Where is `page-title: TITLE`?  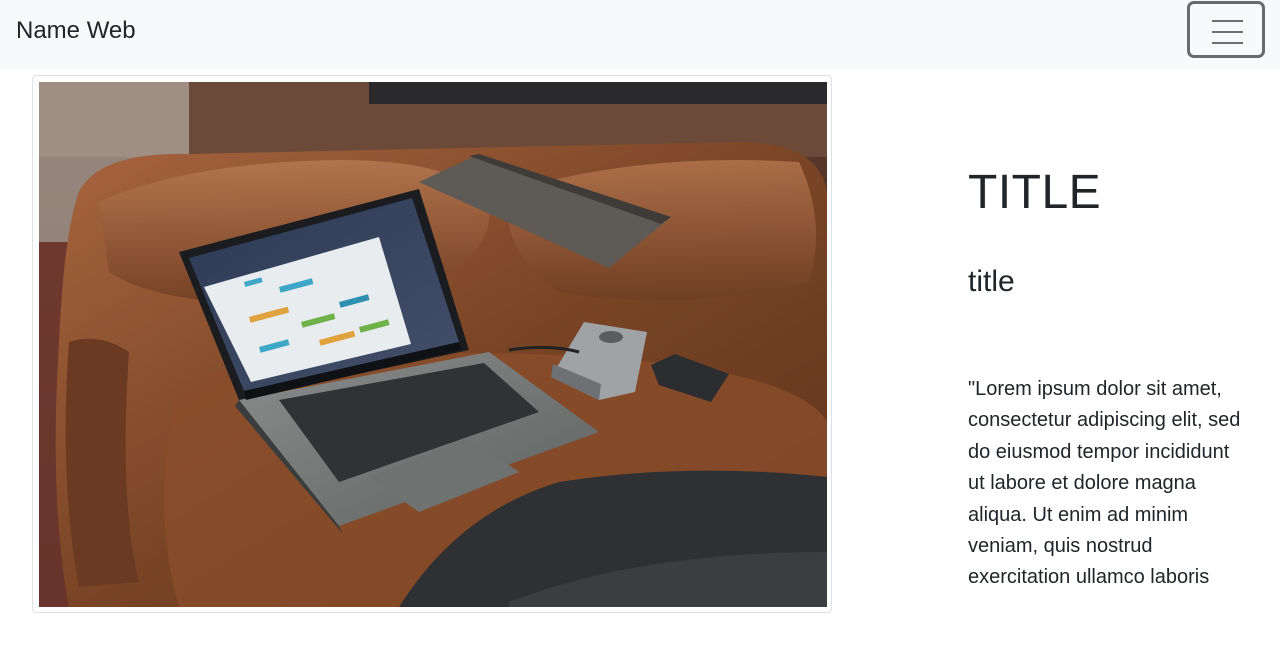
page-title: TITLE is located at coordinates (1035, 192).